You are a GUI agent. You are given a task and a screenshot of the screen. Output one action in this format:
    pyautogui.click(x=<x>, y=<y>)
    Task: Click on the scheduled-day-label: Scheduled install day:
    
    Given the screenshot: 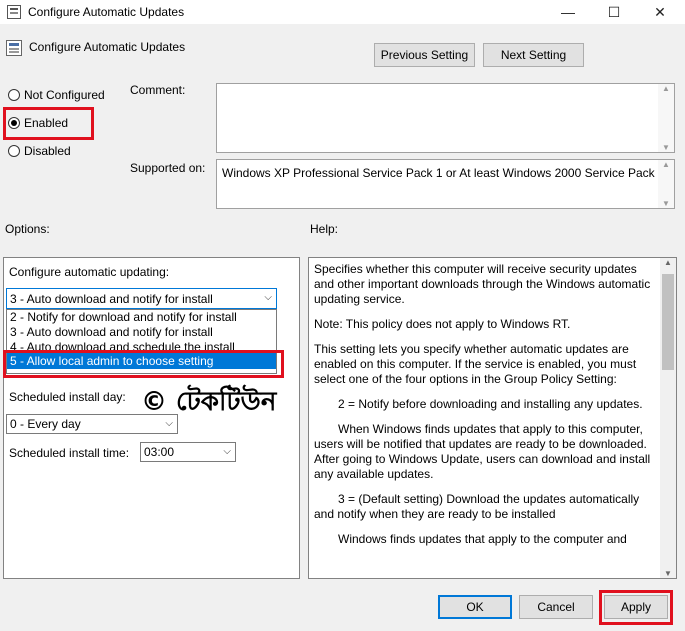 What is the action you would take?
    pyautogui.click(x=67, y=397)
    